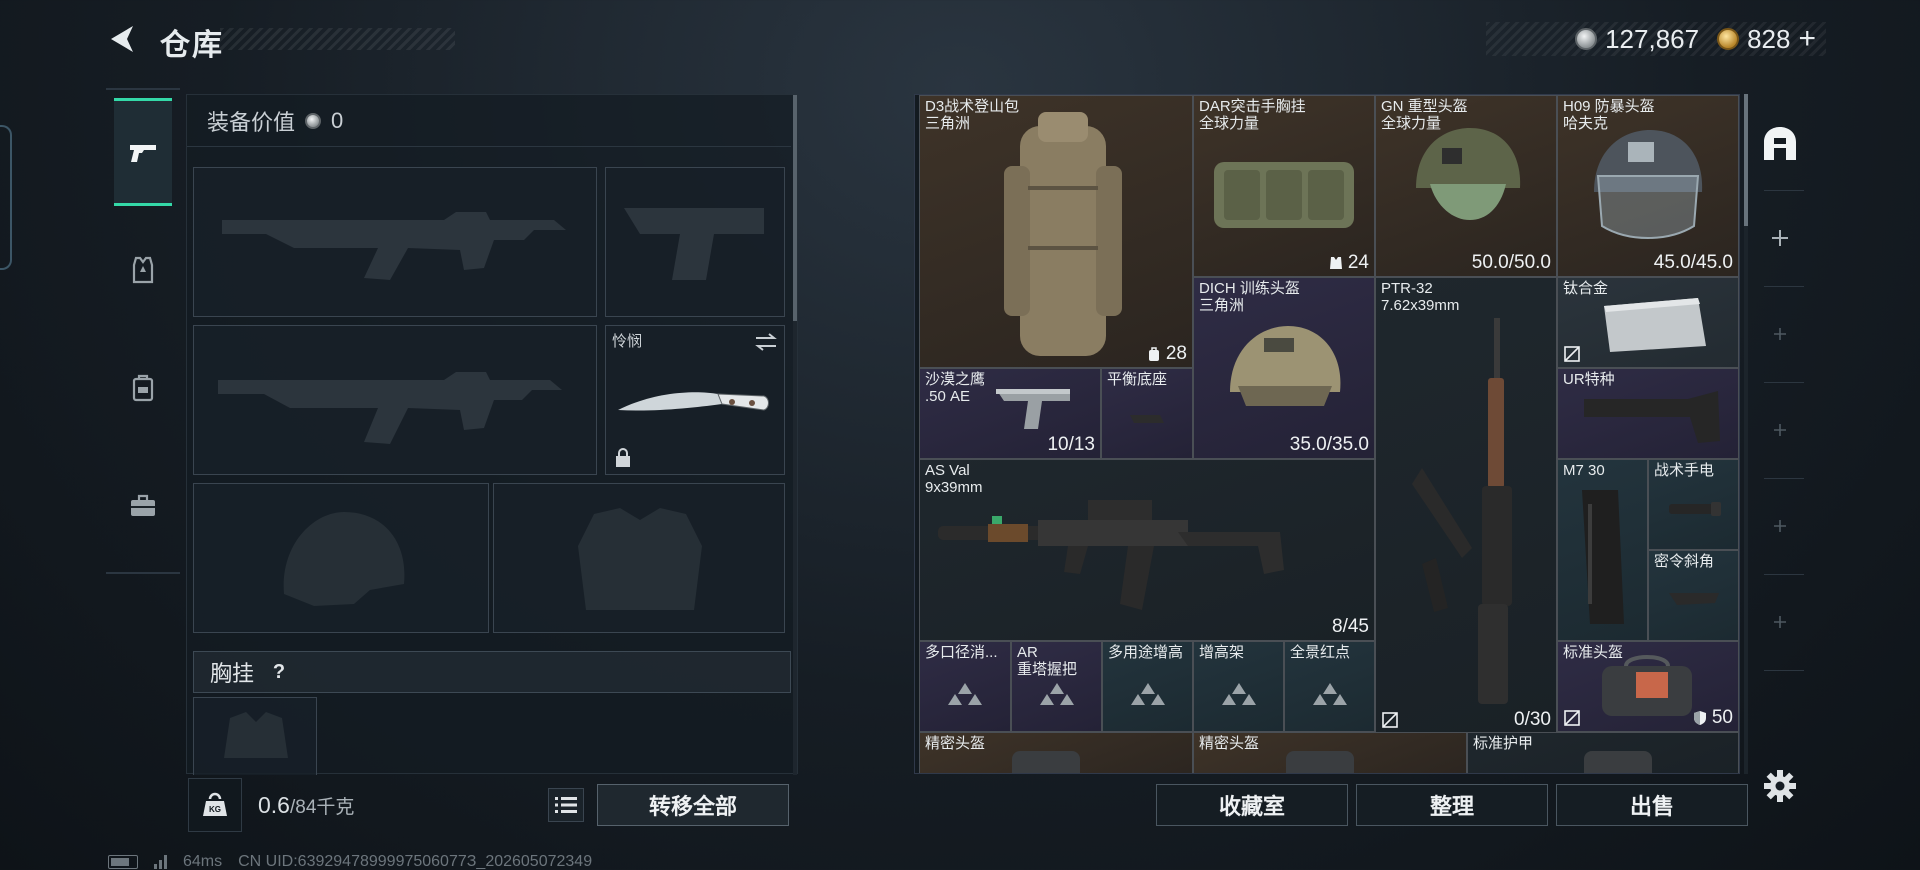 The image size is (1920, 870). I want to click on storage-item-riser-mount: 增高架, so click(1238, 686).